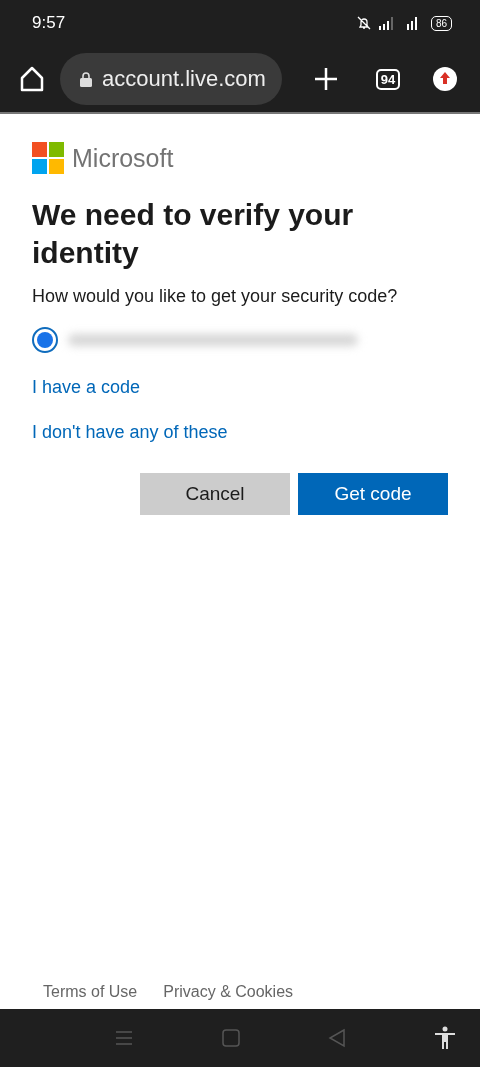 This screenshot has height=1067, width=480. Describe the element at coordinates (49, 23) in the screenshot. I see `status-time: 9:57` at that location.